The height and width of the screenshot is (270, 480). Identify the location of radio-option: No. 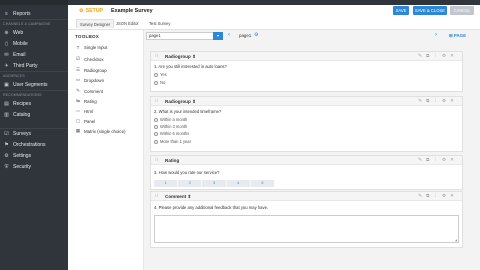
(159, 82).